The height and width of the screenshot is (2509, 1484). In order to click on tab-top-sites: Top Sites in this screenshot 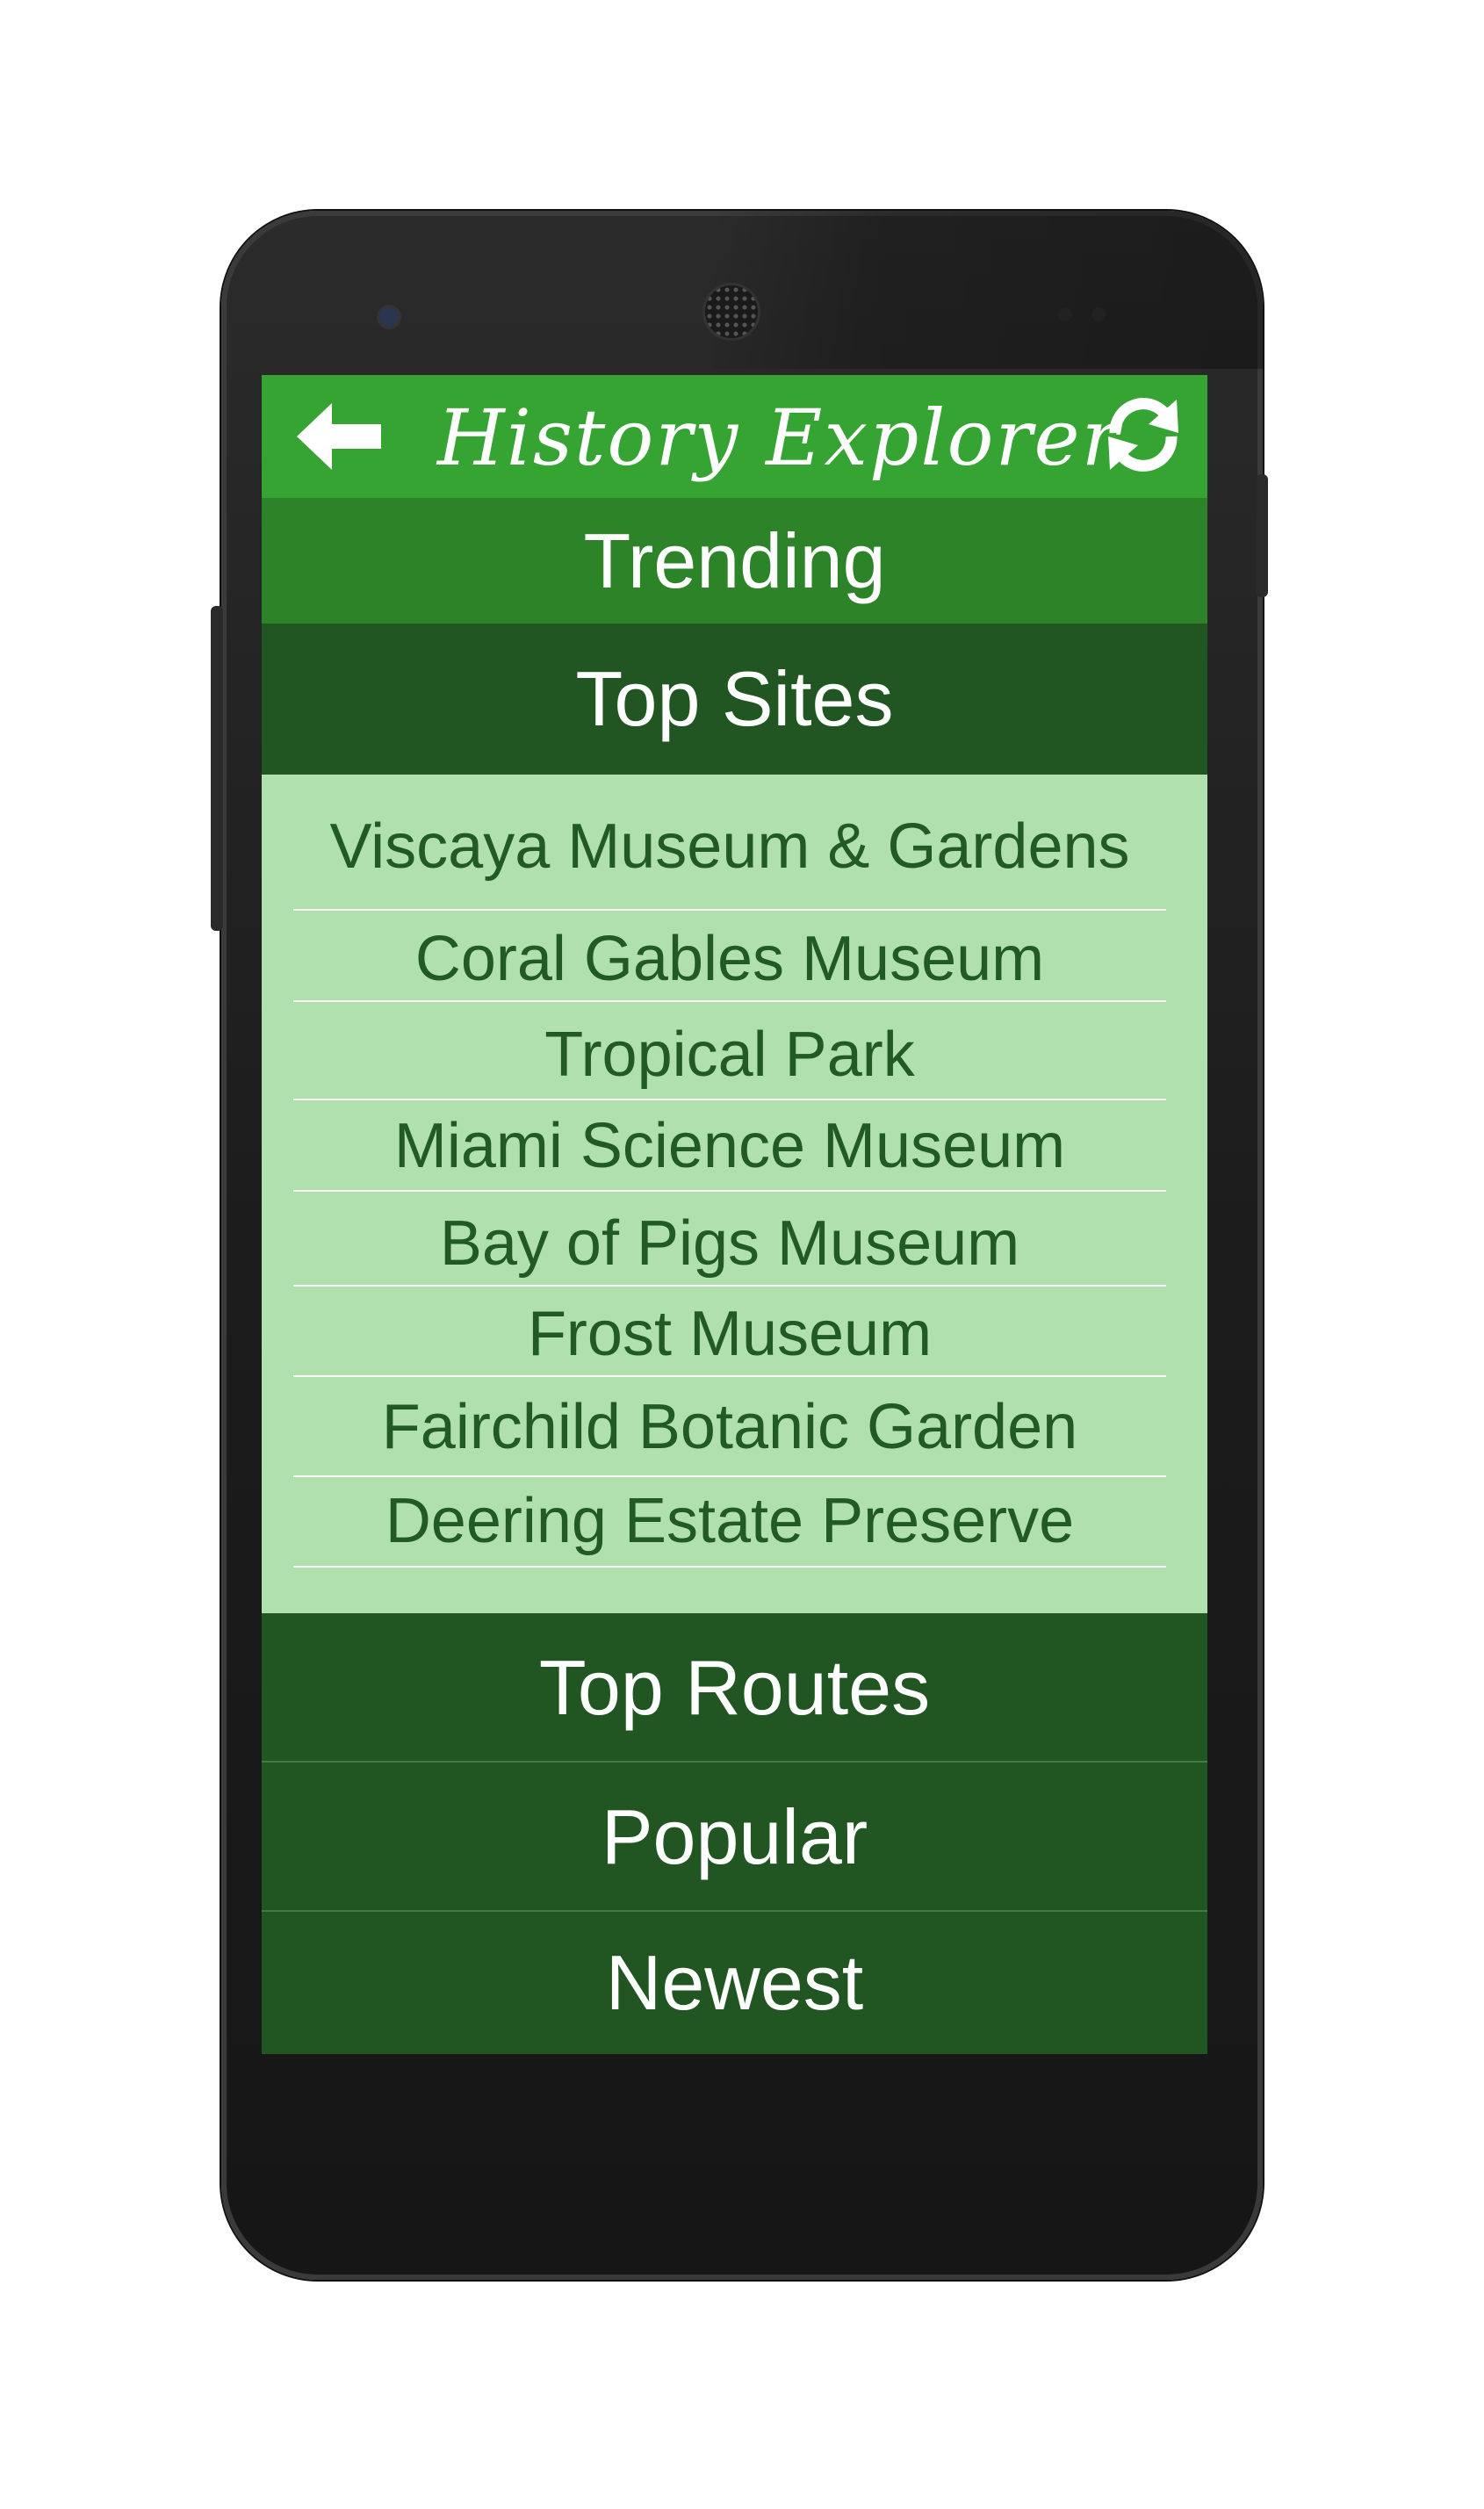, I will do `click(734, 699)`.